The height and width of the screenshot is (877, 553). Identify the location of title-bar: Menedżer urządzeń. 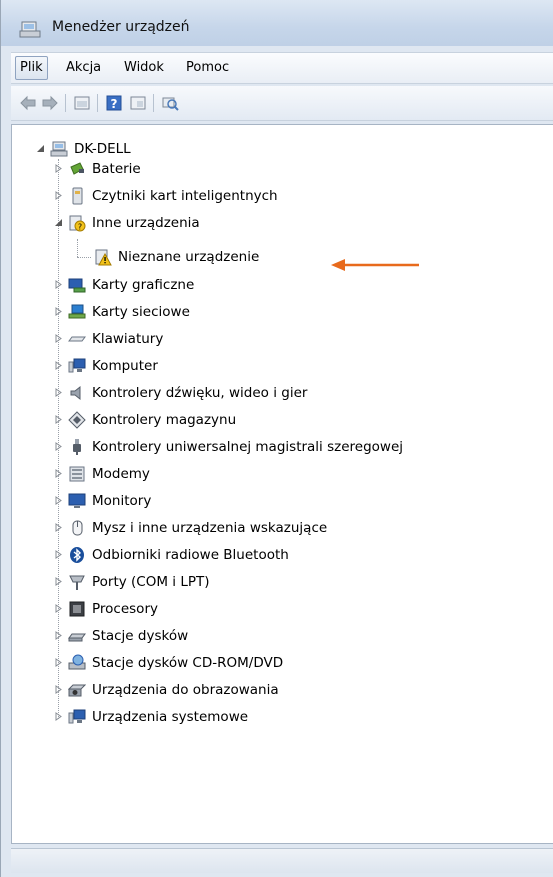
(277, 23).